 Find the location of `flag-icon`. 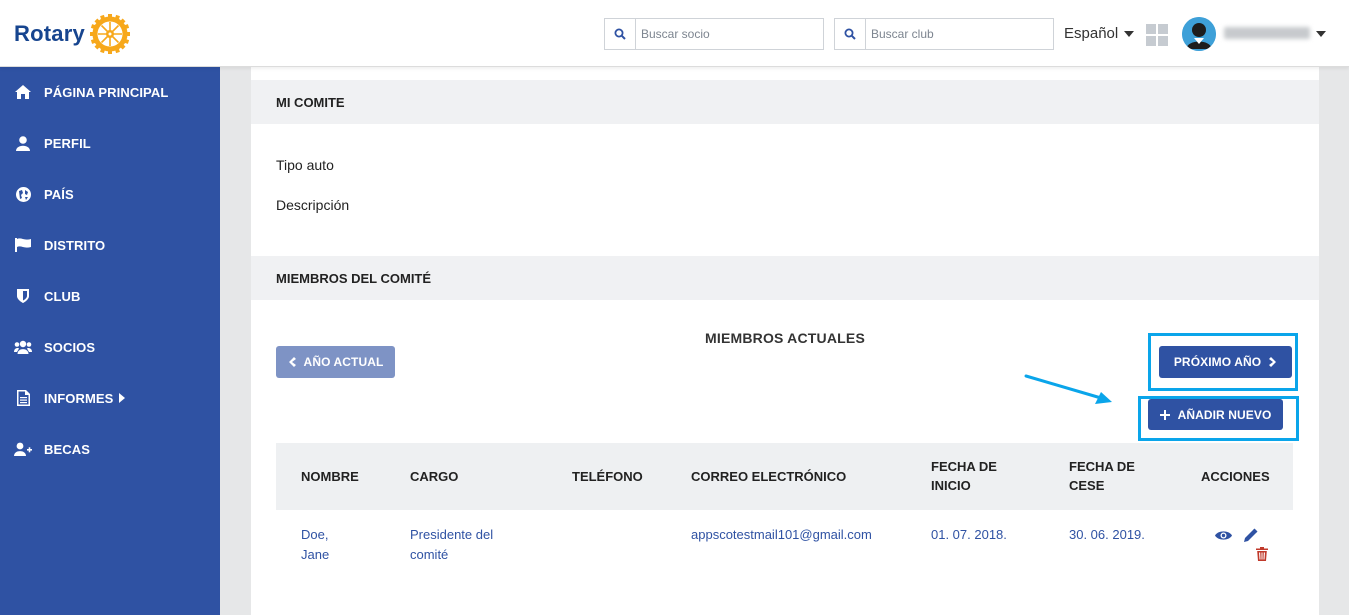

flag-icon is located at coordinates (23, 245).